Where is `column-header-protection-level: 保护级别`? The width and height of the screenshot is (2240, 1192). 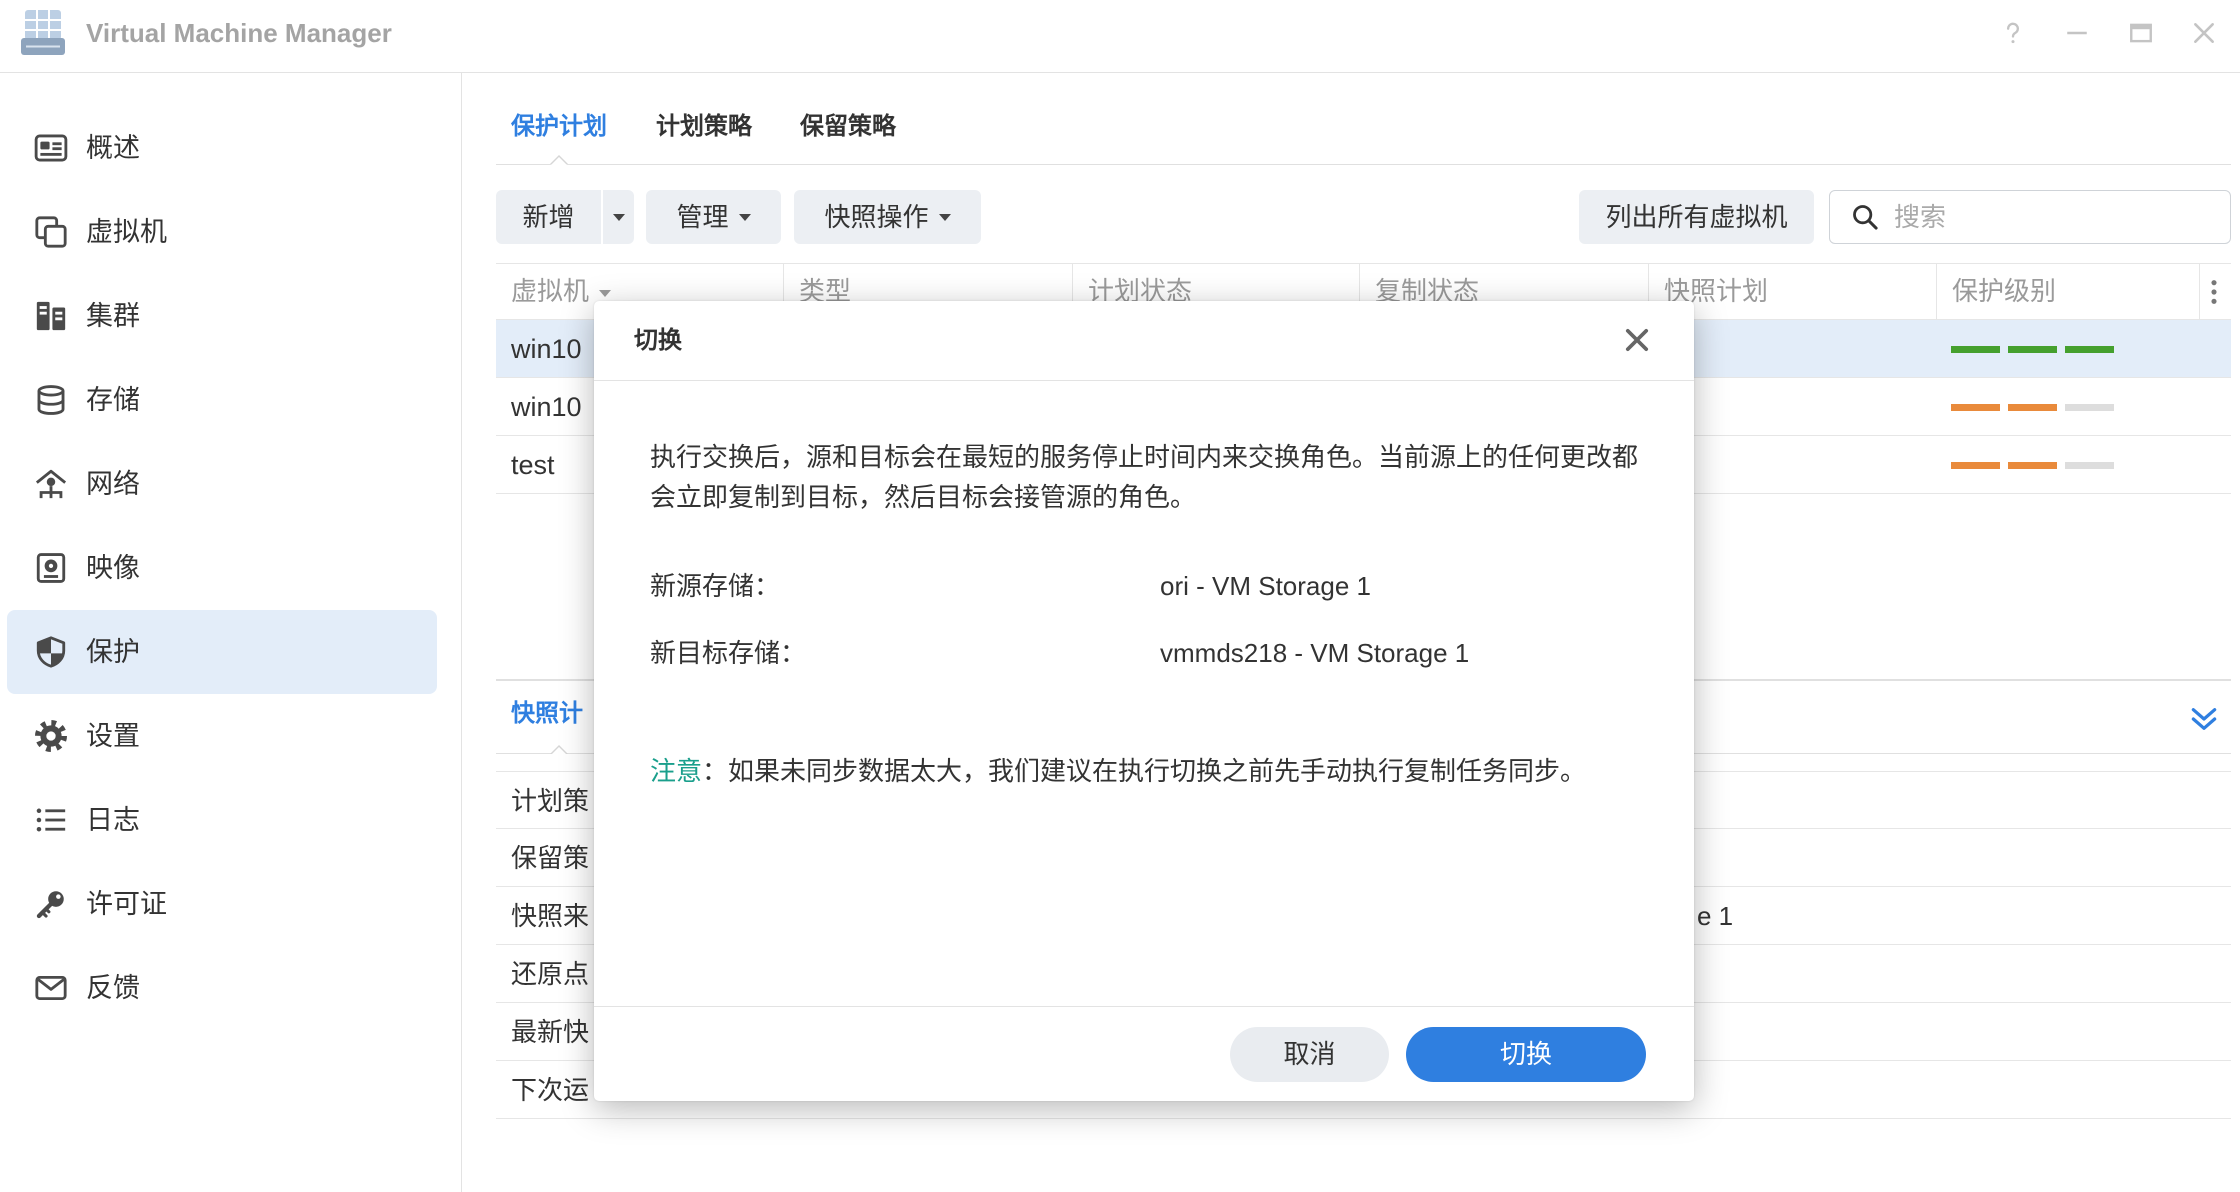 column-header-protection-level: 保护级别 is located at coordinates (2068, 291).